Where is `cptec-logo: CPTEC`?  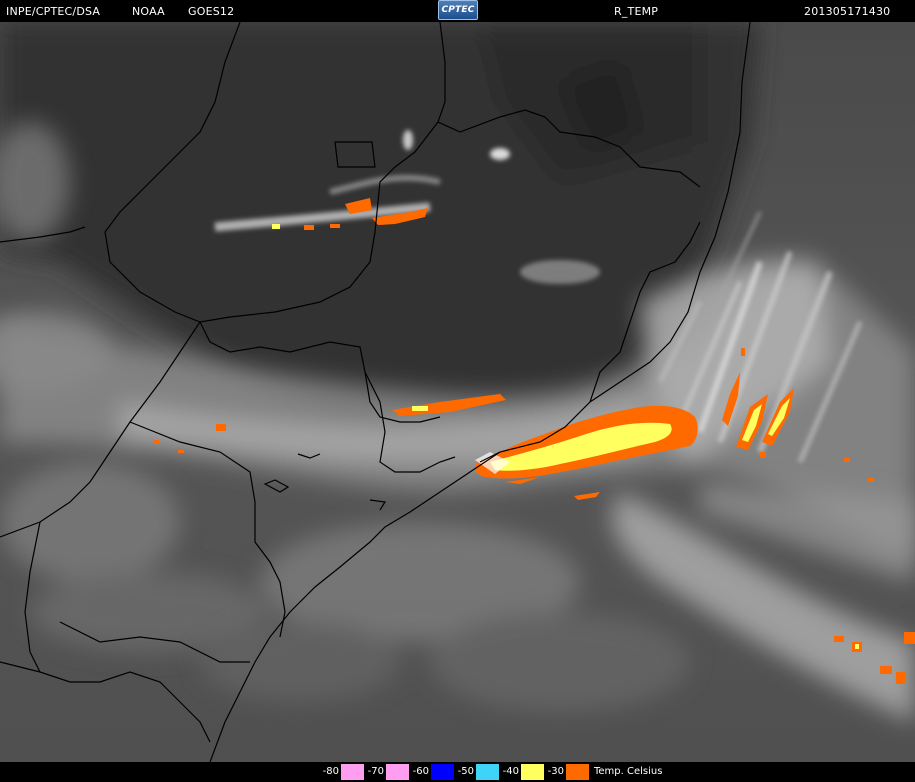
cptec-logo: CPTEC is located at coordinates (458, 10).